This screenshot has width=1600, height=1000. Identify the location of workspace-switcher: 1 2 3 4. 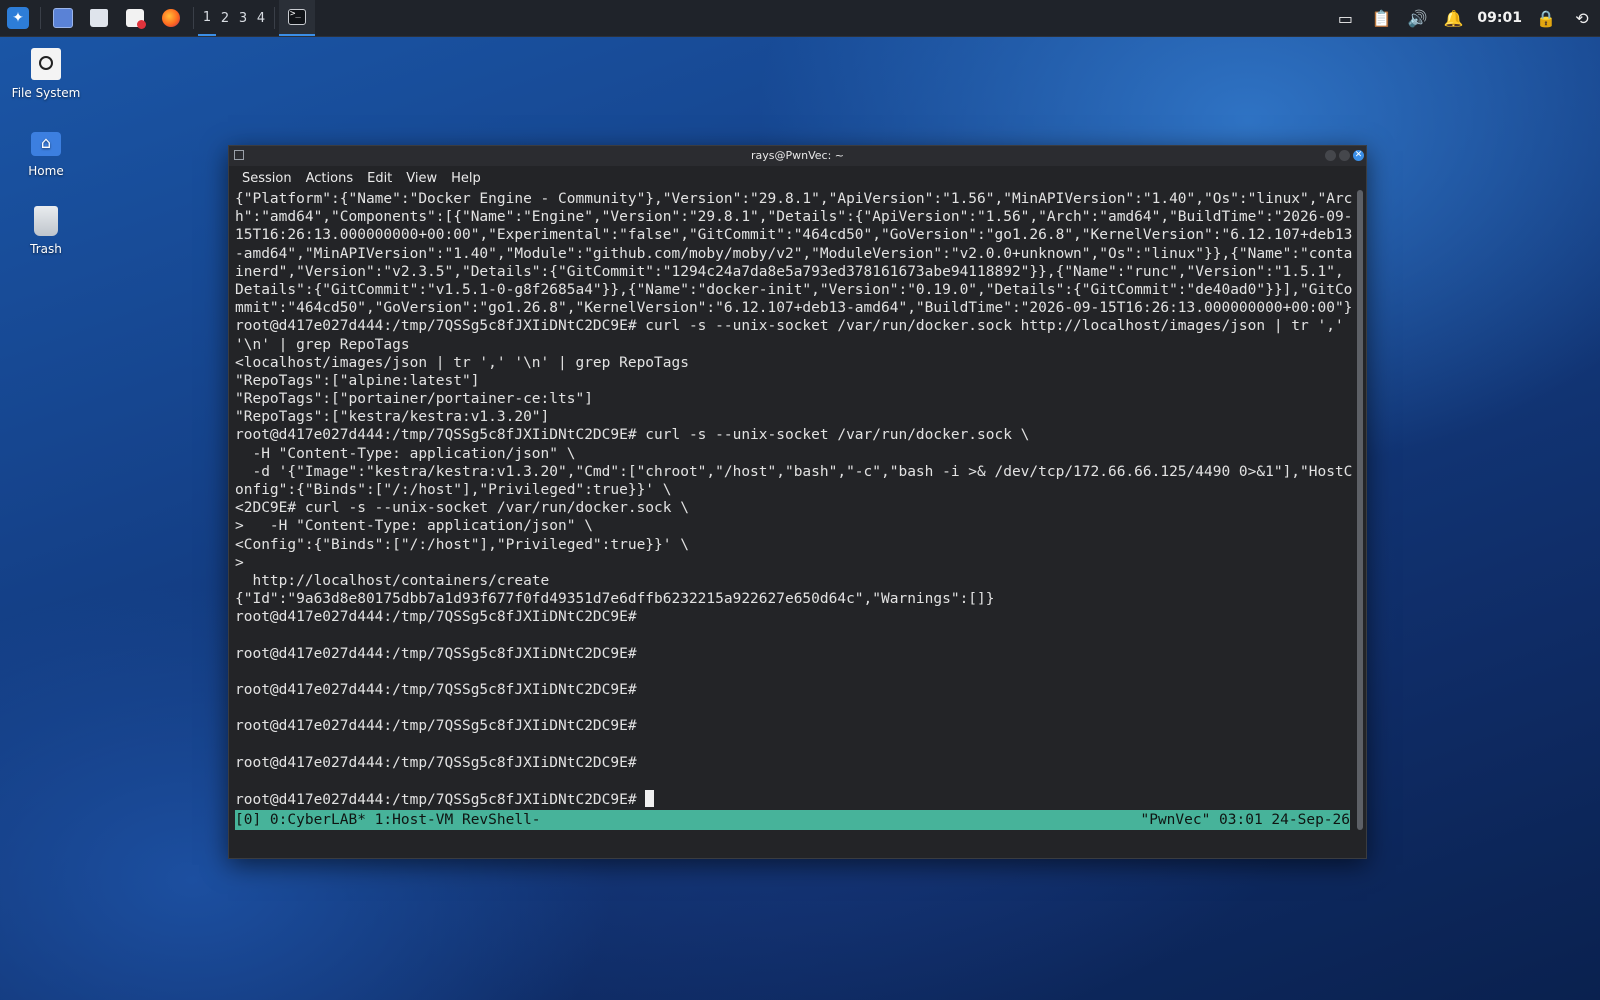
(234, 18).